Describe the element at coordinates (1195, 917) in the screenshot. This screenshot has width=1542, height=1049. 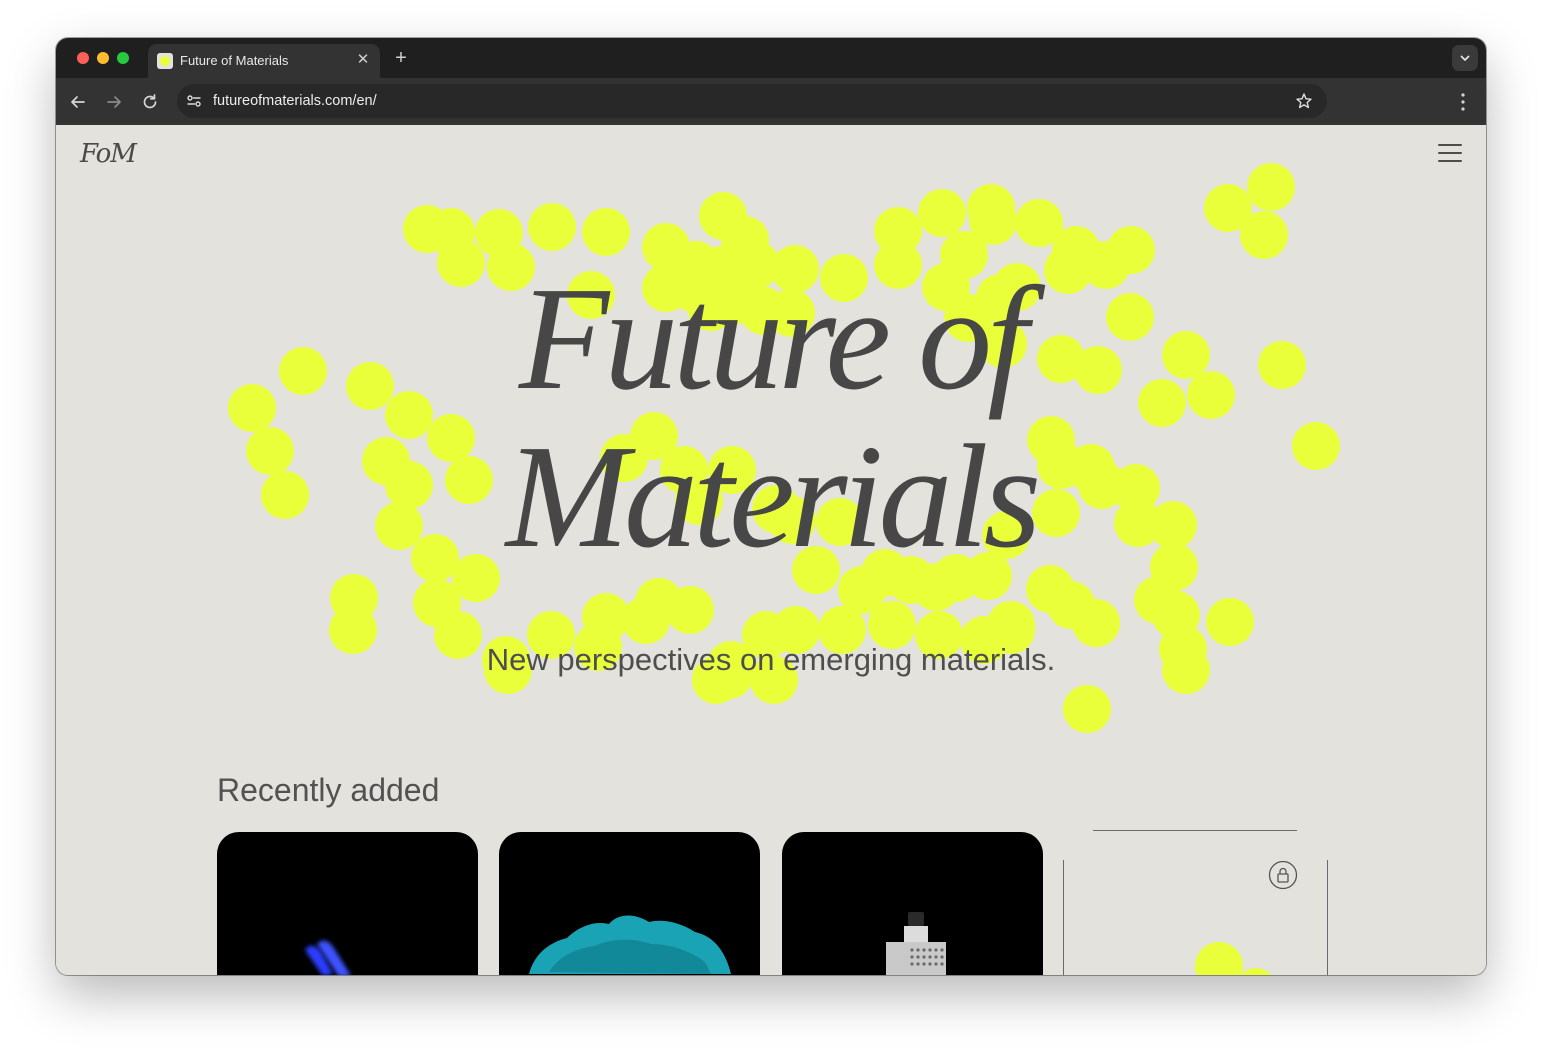
I see `article-card-4-locked` at that location.